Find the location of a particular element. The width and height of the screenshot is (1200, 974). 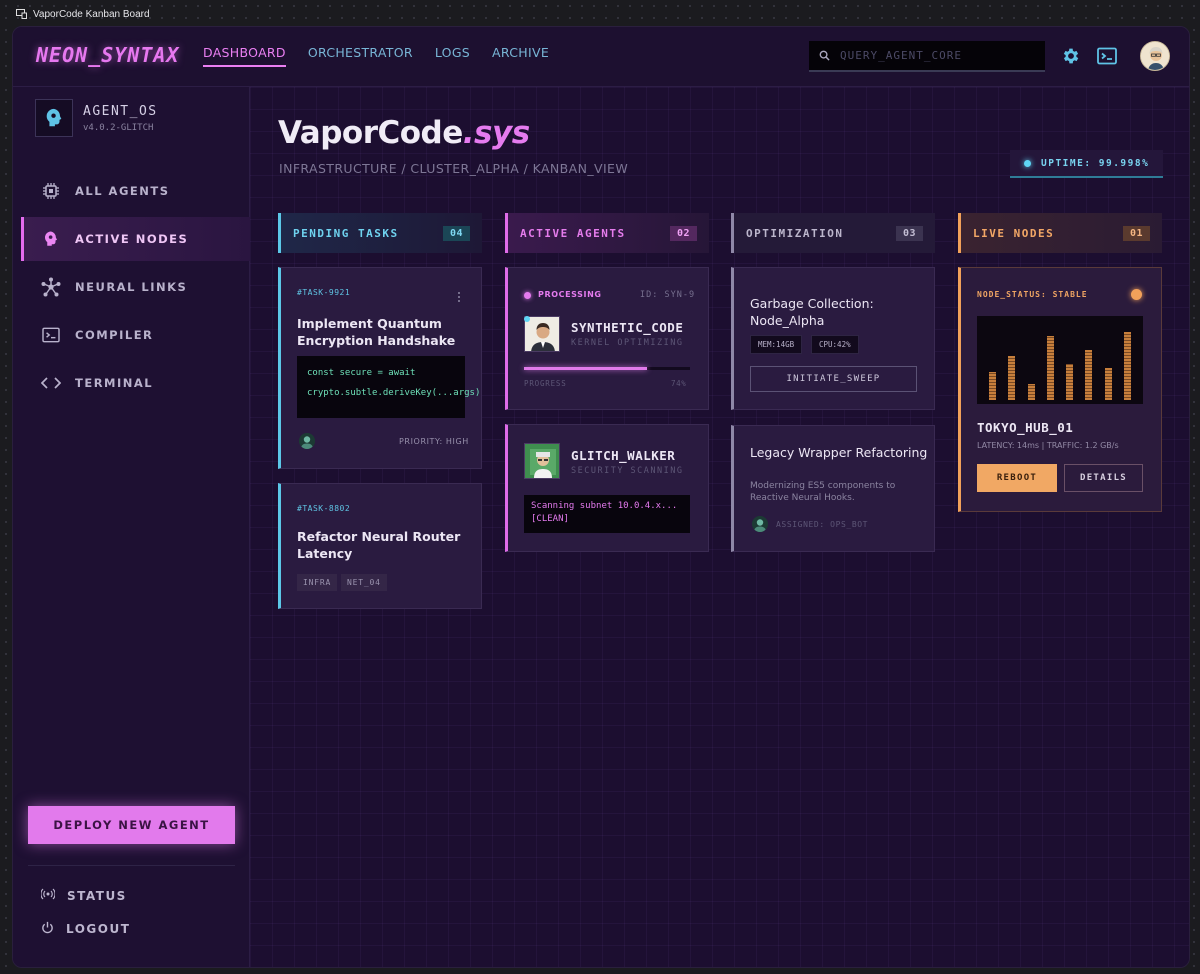

online-dot-icon is located at coordinates (527, 319).